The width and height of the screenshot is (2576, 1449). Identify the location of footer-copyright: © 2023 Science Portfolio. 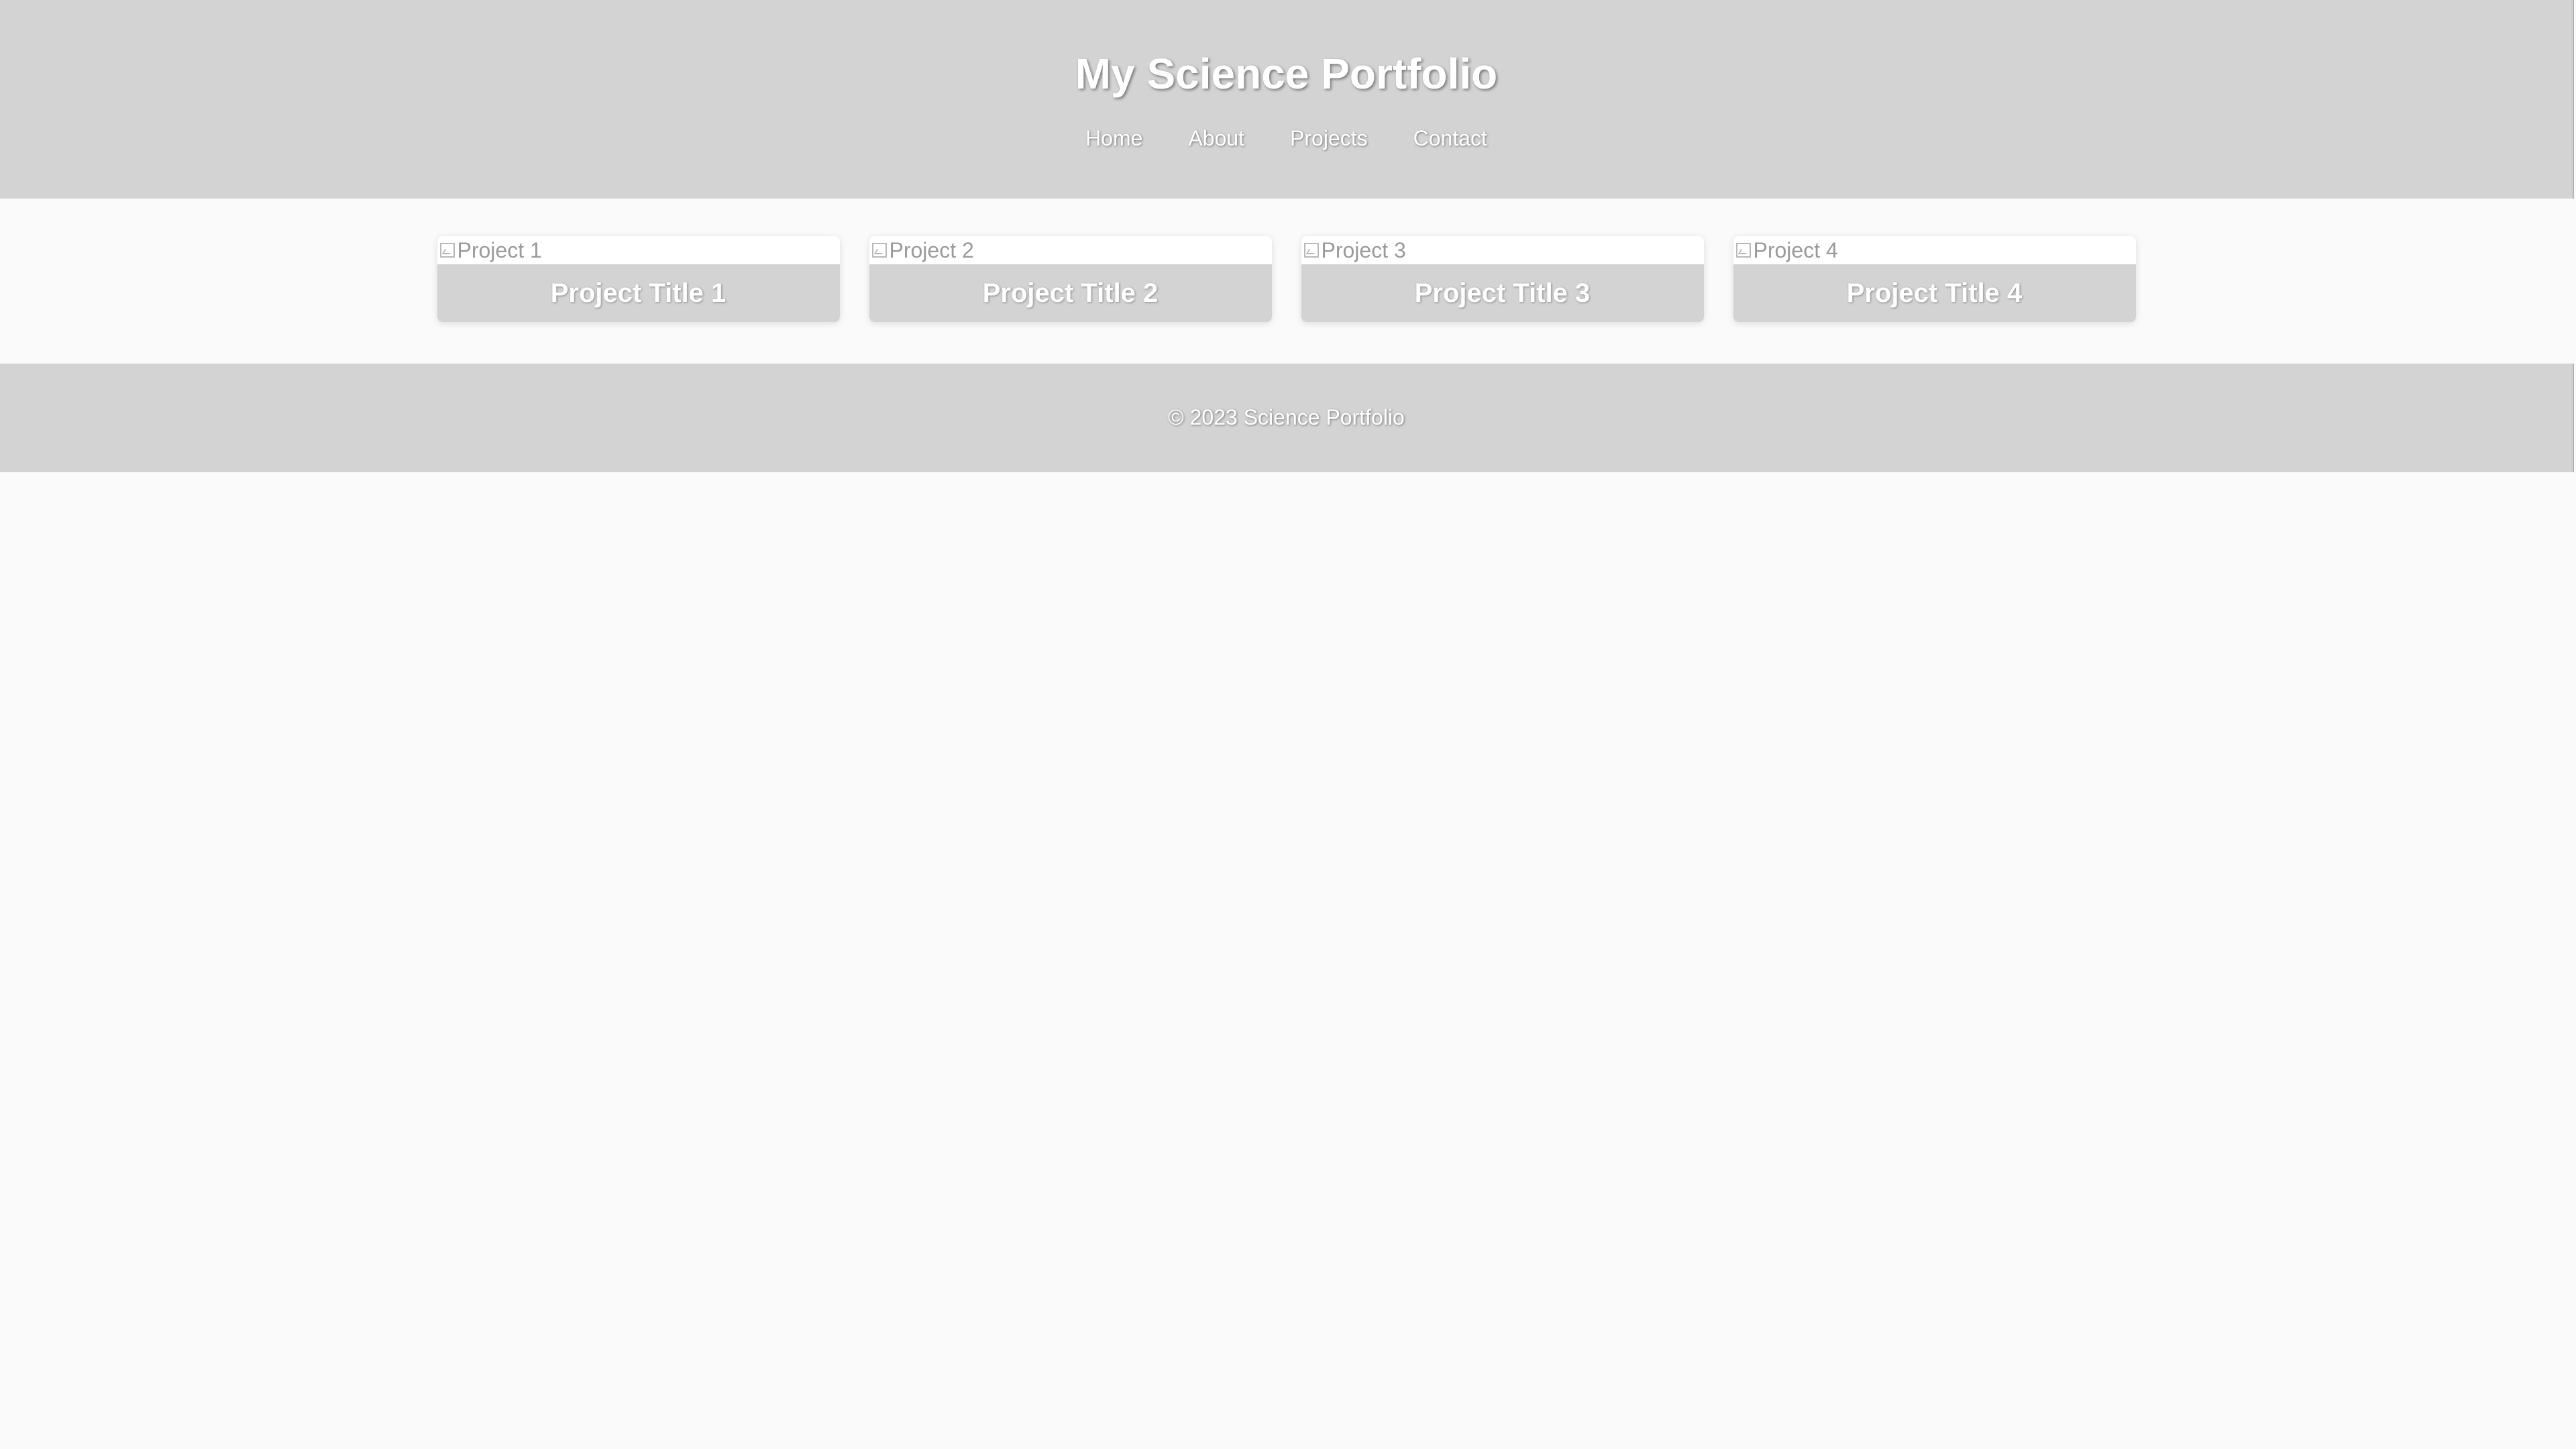
(1286, 417).